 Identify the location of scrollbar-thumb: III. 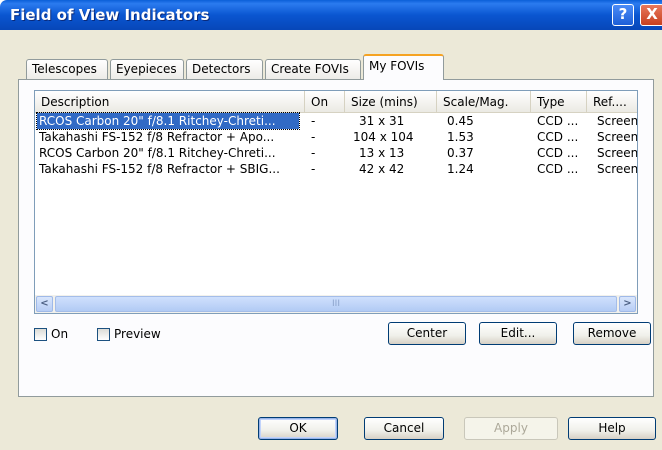
(336, 304).